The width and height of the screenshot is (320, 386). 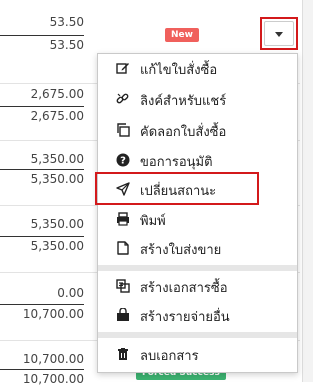 I want to click on menu-item-change-status: เปลี่ยนสถานะ, so click(x=197, y=189).